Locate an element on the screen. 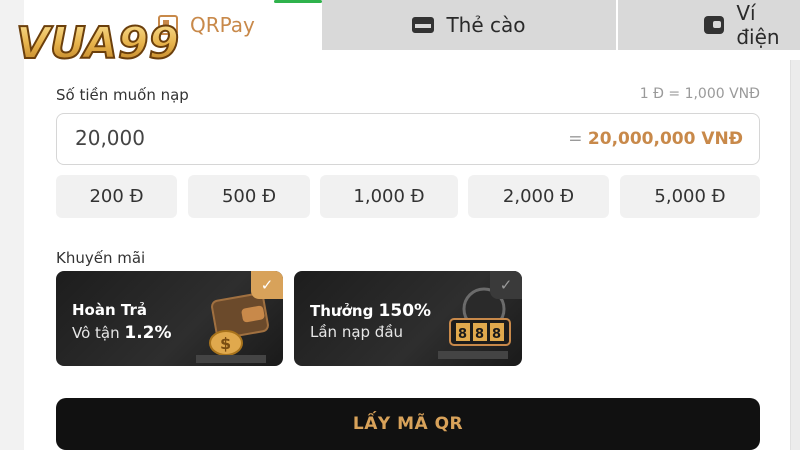 The image size is (800, 450). promo-1-title: Hoàn Trả is located at coordinates (109, 310).